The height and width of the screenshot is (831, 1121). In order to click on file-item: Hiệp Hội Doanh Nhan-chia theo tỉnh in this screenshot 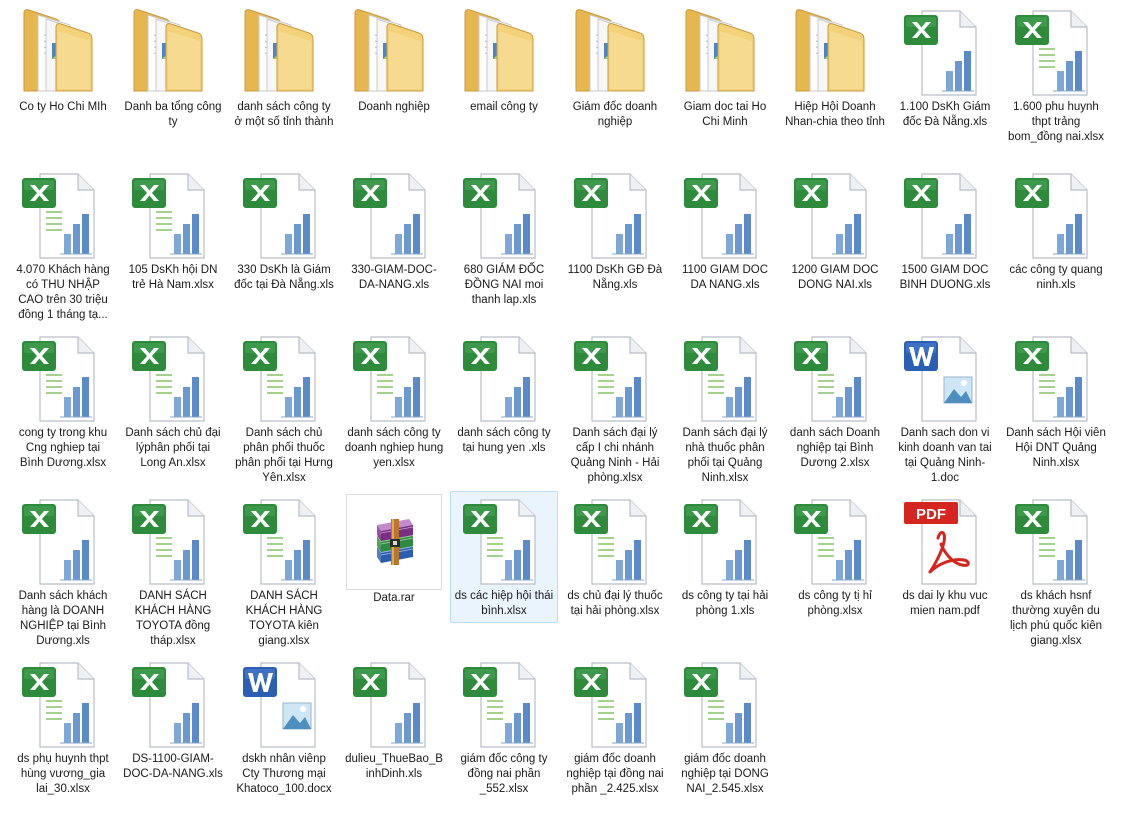, I will do `click(835, 68)`.